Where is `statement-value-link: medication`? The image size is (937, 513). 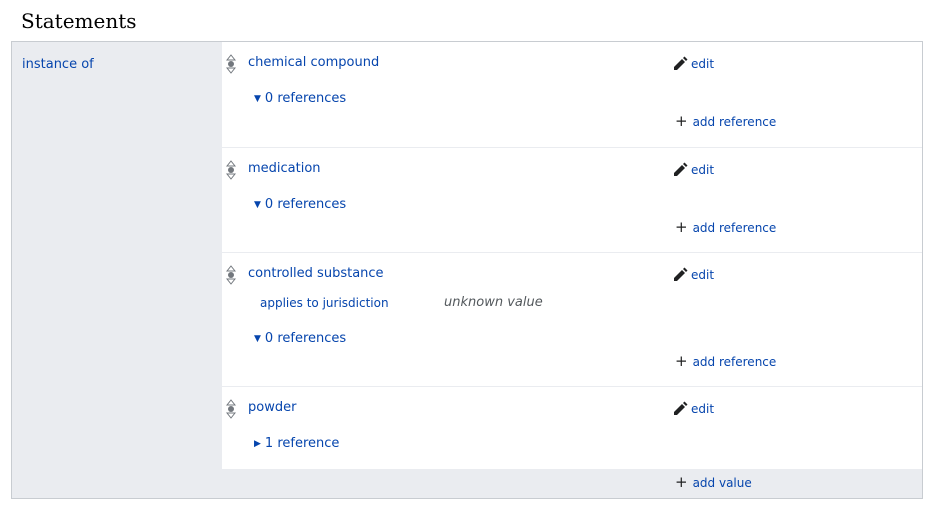
statement-value-link: medication is located at coordinates (284, 168).